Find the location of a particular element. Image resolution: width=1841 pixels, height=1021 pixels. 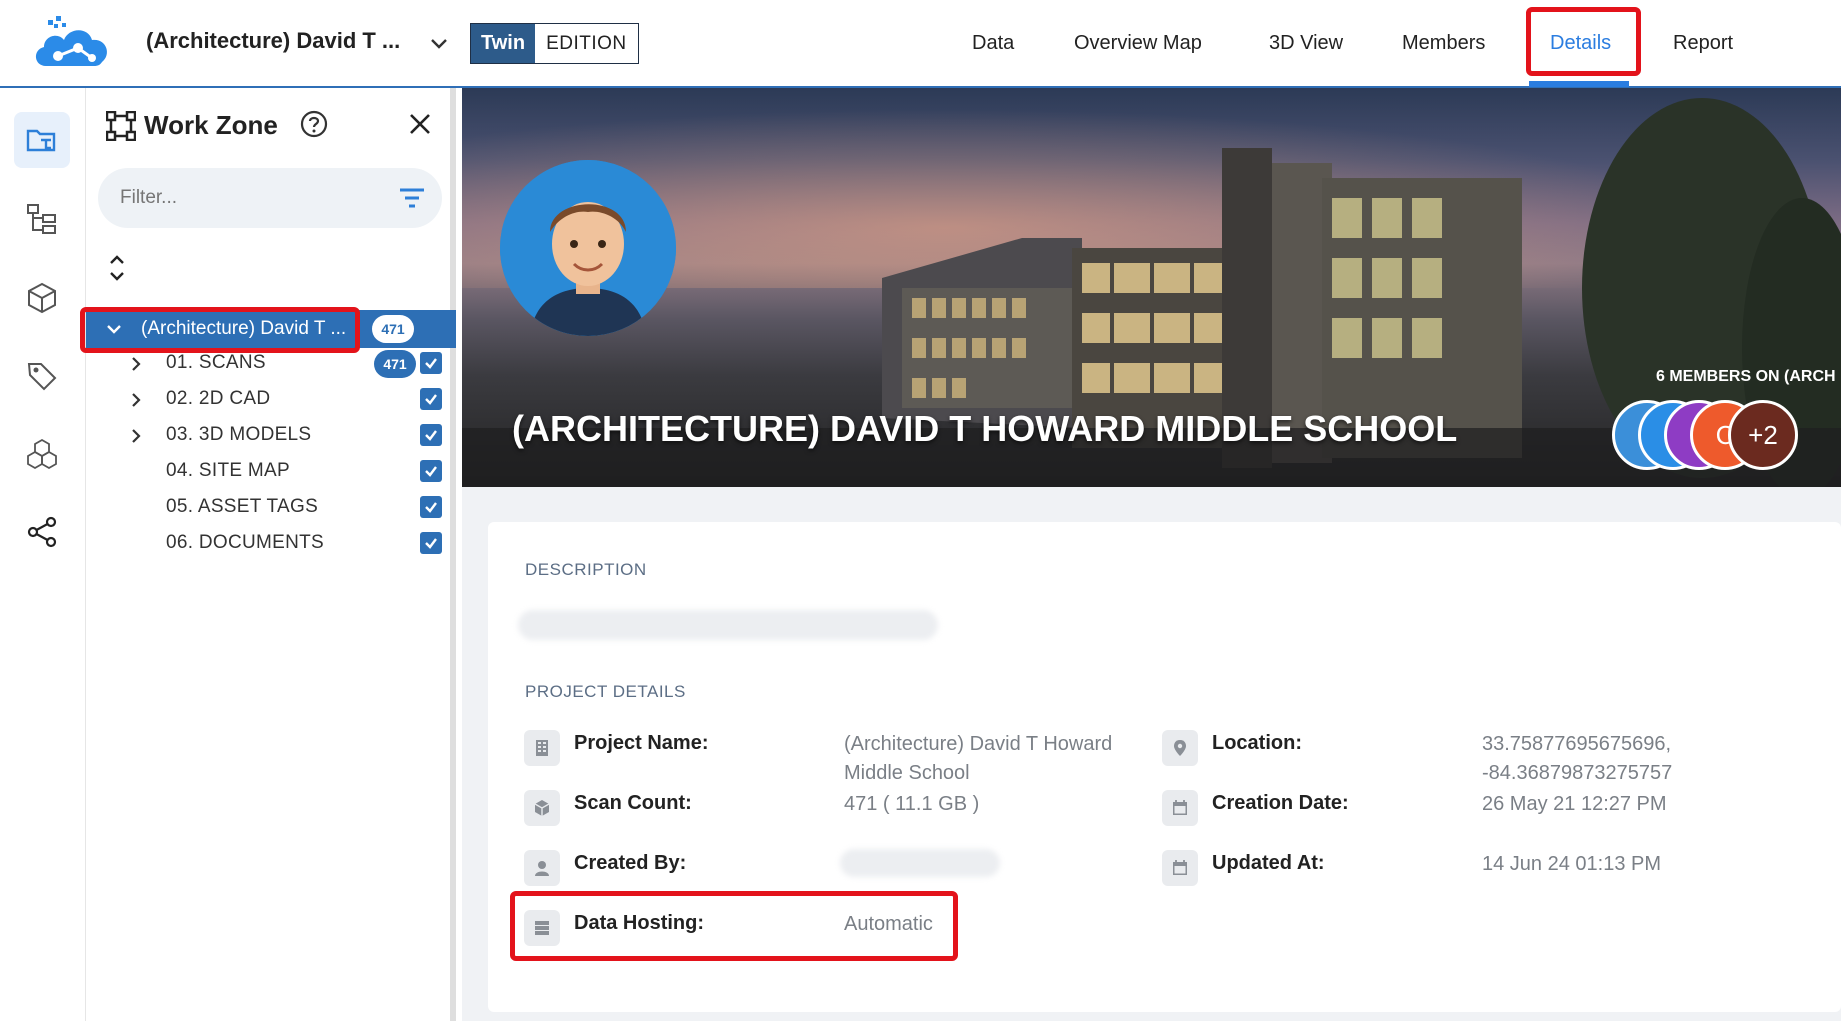

tree-root-item: (Architecture) David T ... 471 is located at coordinates (271, 329).